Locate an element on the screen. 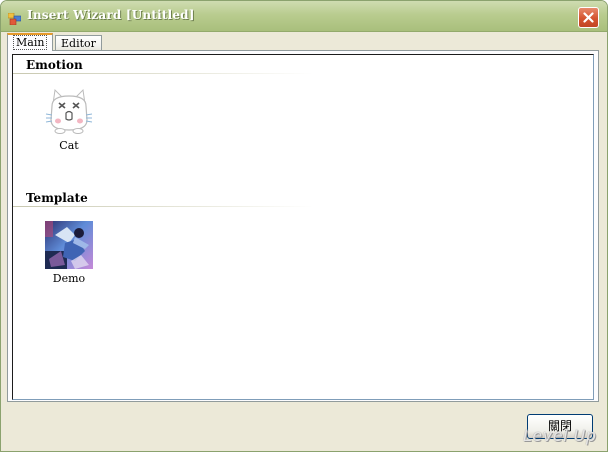 This screenshot has width=608, height=452. close-window-button is located at coordinates (588, 17).